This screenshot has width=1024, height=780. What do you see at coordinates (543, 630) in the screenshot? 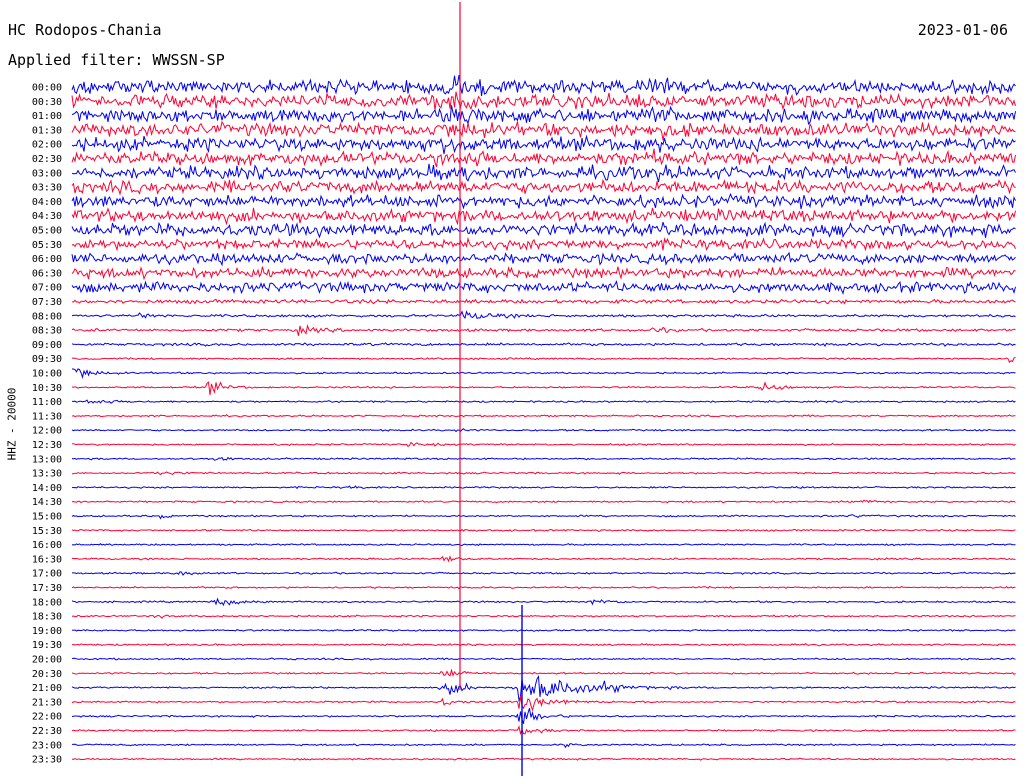
I see `trace-1900` at bounding box center [543, 630].